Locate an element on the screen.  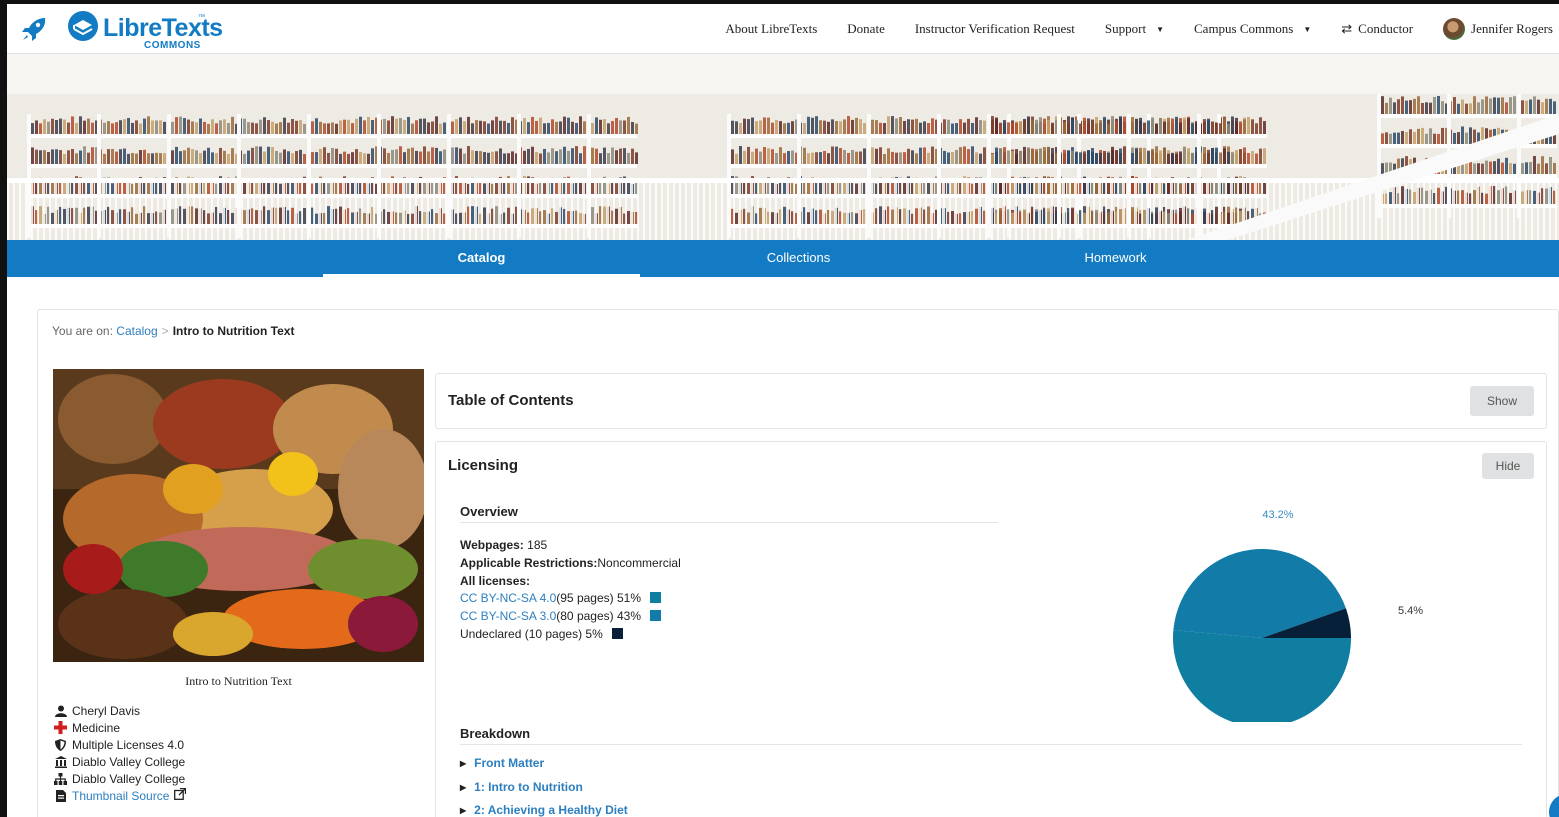
logo-trademark: ™ is located at coordinates (201, 17).